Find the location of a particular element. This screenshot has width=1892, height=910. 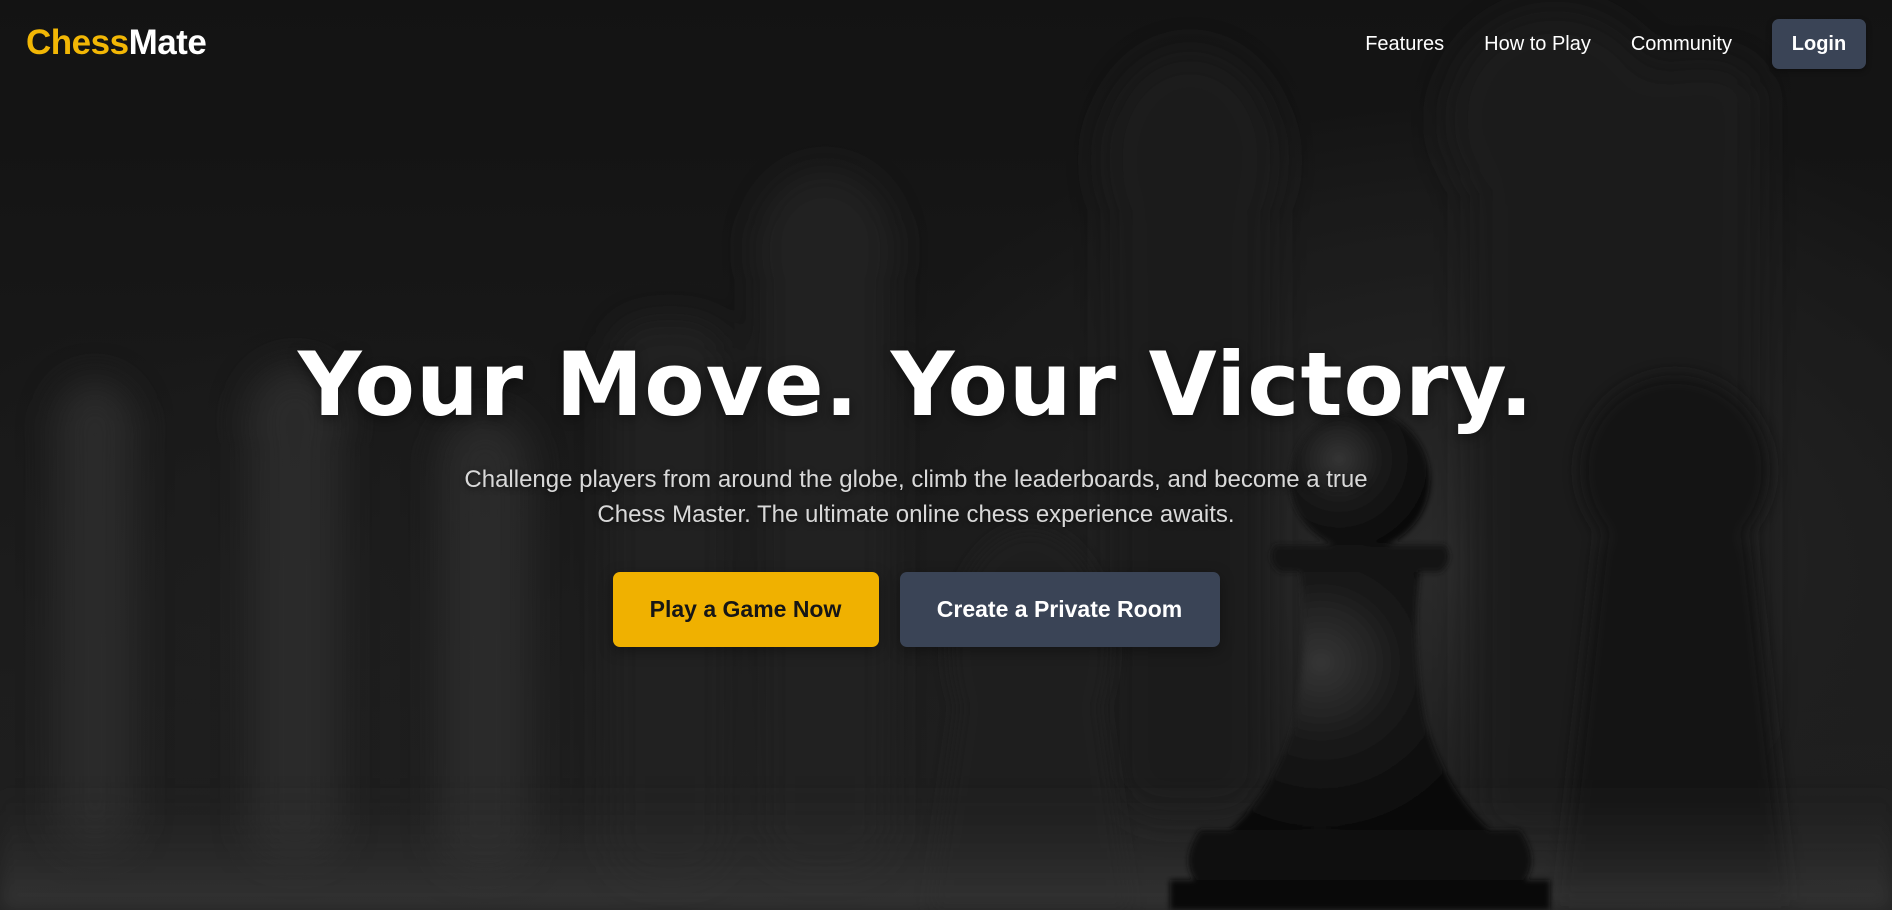

main-nav: Features How to Play Community Login is located at coordinates (1615, 44).